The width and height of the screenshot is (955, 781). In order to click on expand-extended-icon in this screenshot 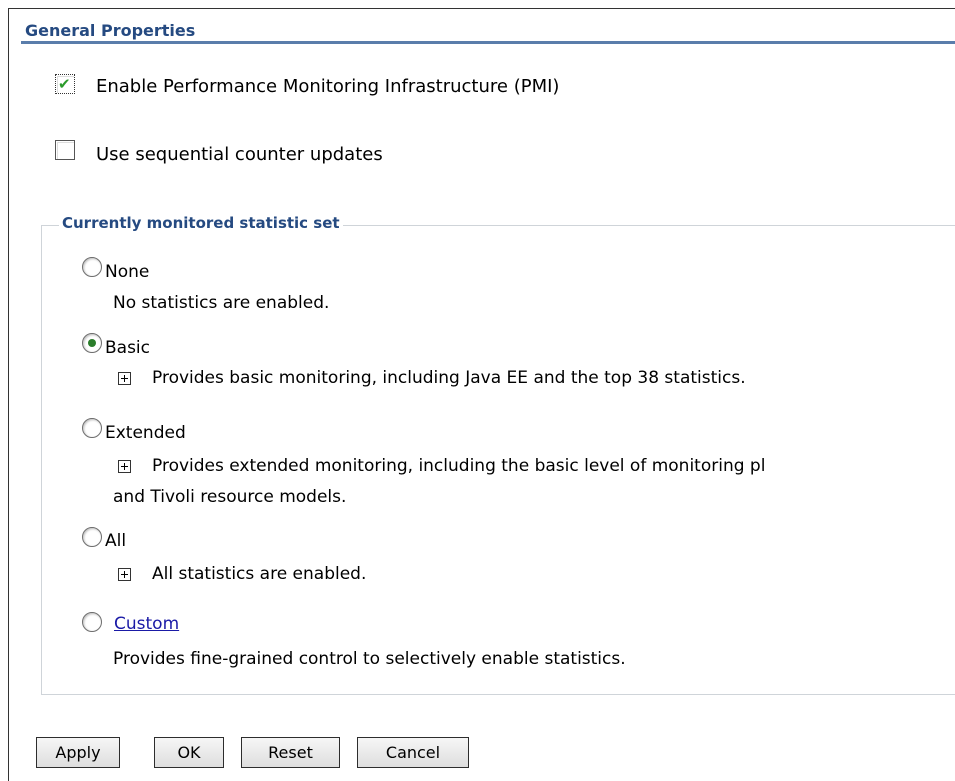, I will do `click(124, 466)`.